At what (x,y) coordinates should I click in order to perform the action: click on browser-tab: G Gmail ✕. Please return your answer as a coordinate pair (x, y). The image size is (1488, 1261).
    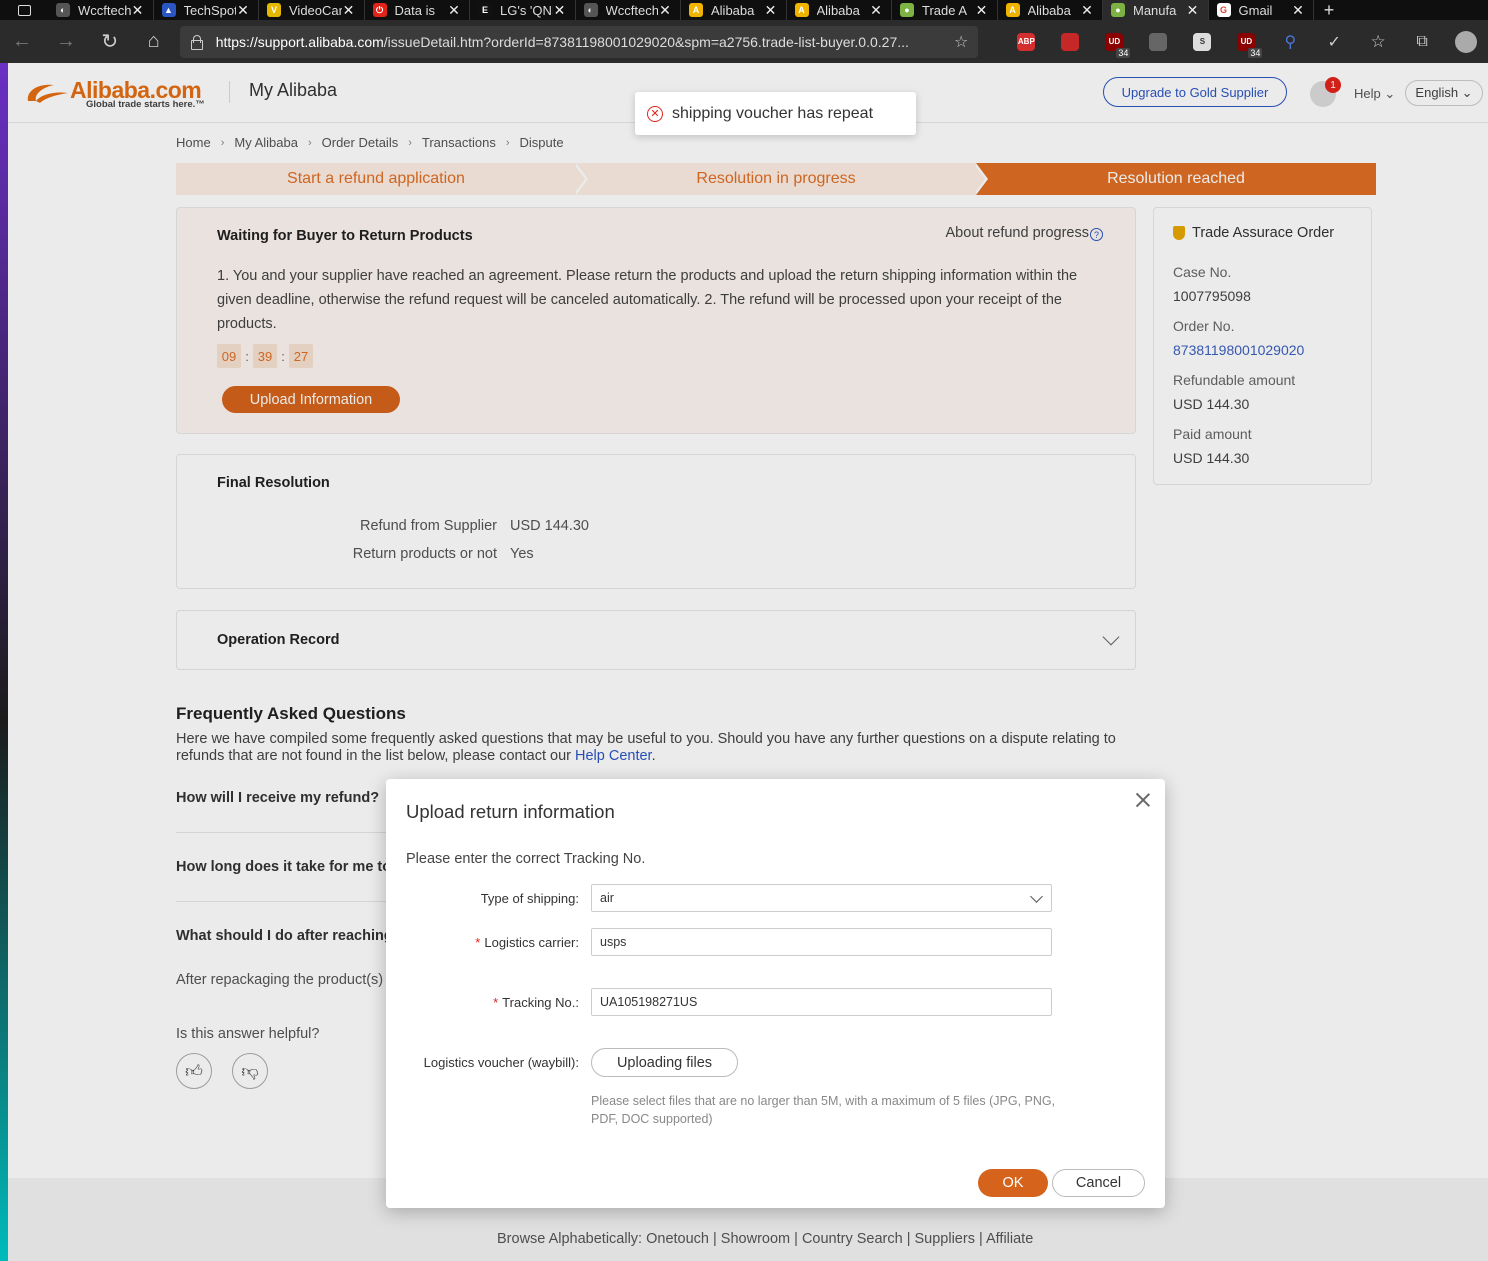
    Looking at the image, I should click on (1261, 10).